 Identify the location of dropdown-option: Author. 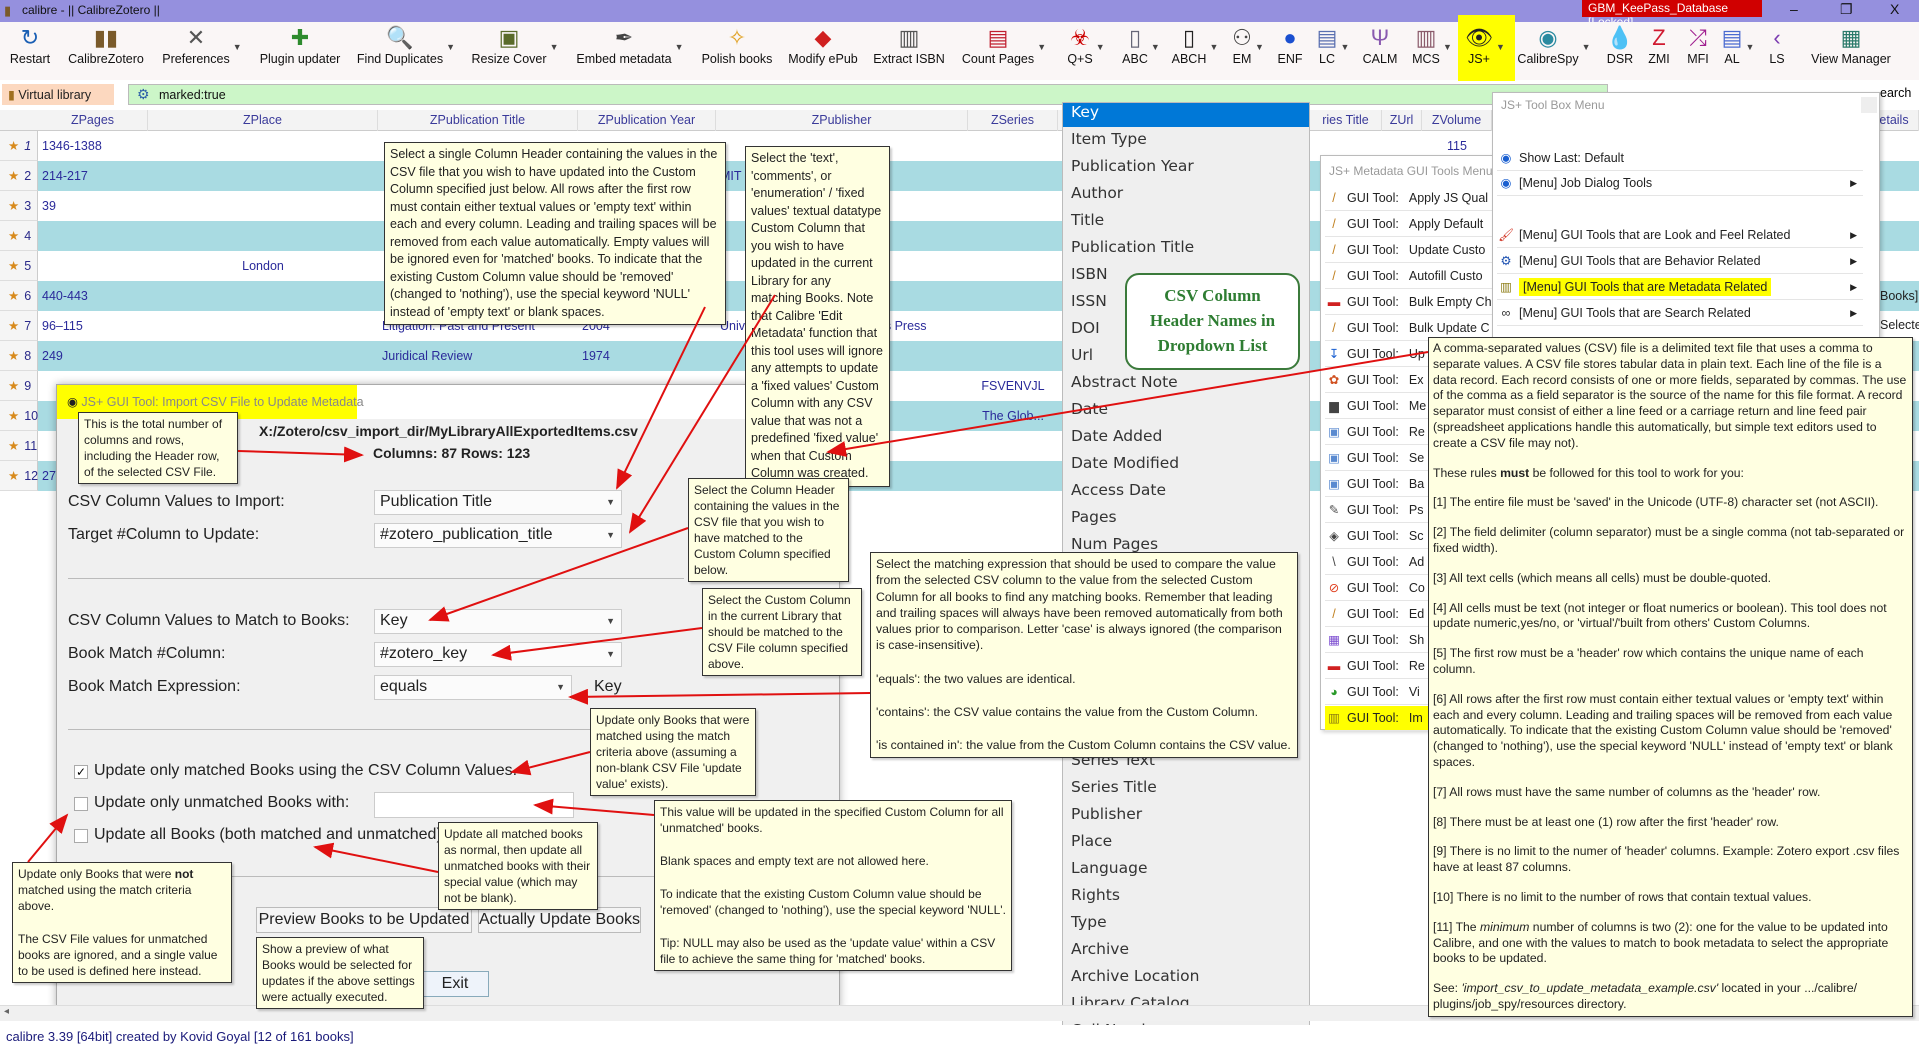
(1097, 193).